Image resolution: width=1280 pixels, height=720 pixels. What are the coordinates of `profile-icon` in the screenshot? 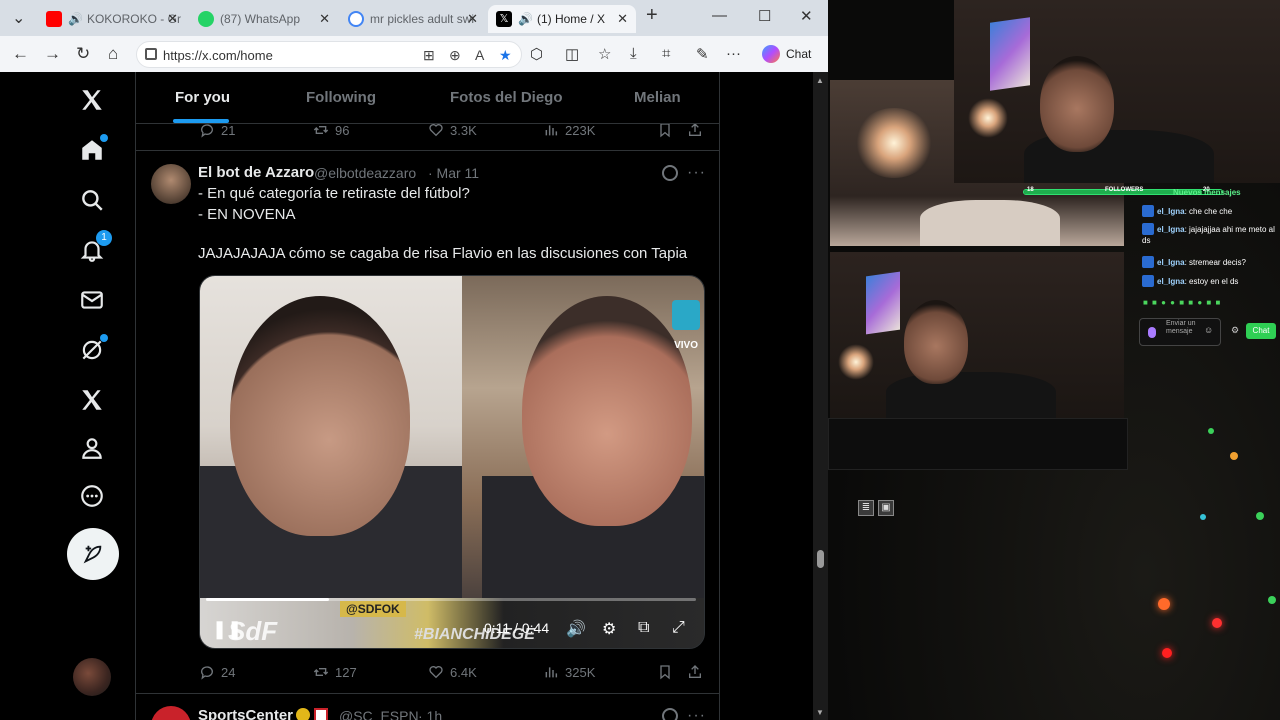 It's located at (92, 448).